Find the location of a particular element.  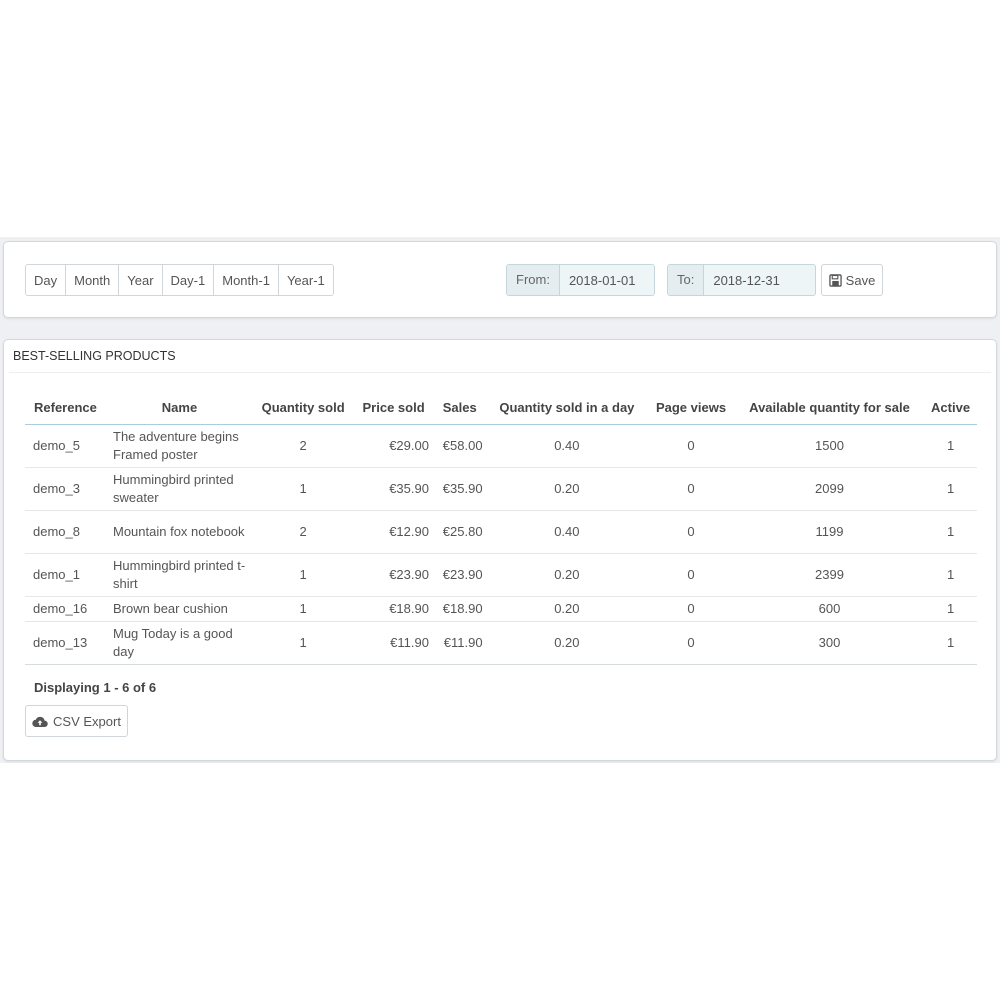

column-header-reference: Reference is located at coordinates (66, 407).